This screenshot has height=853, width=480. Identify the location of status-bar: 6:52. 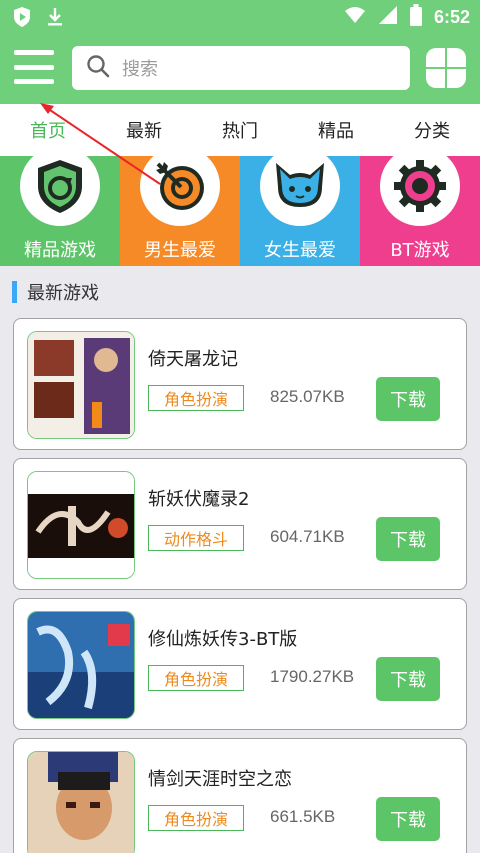
(240, 17).